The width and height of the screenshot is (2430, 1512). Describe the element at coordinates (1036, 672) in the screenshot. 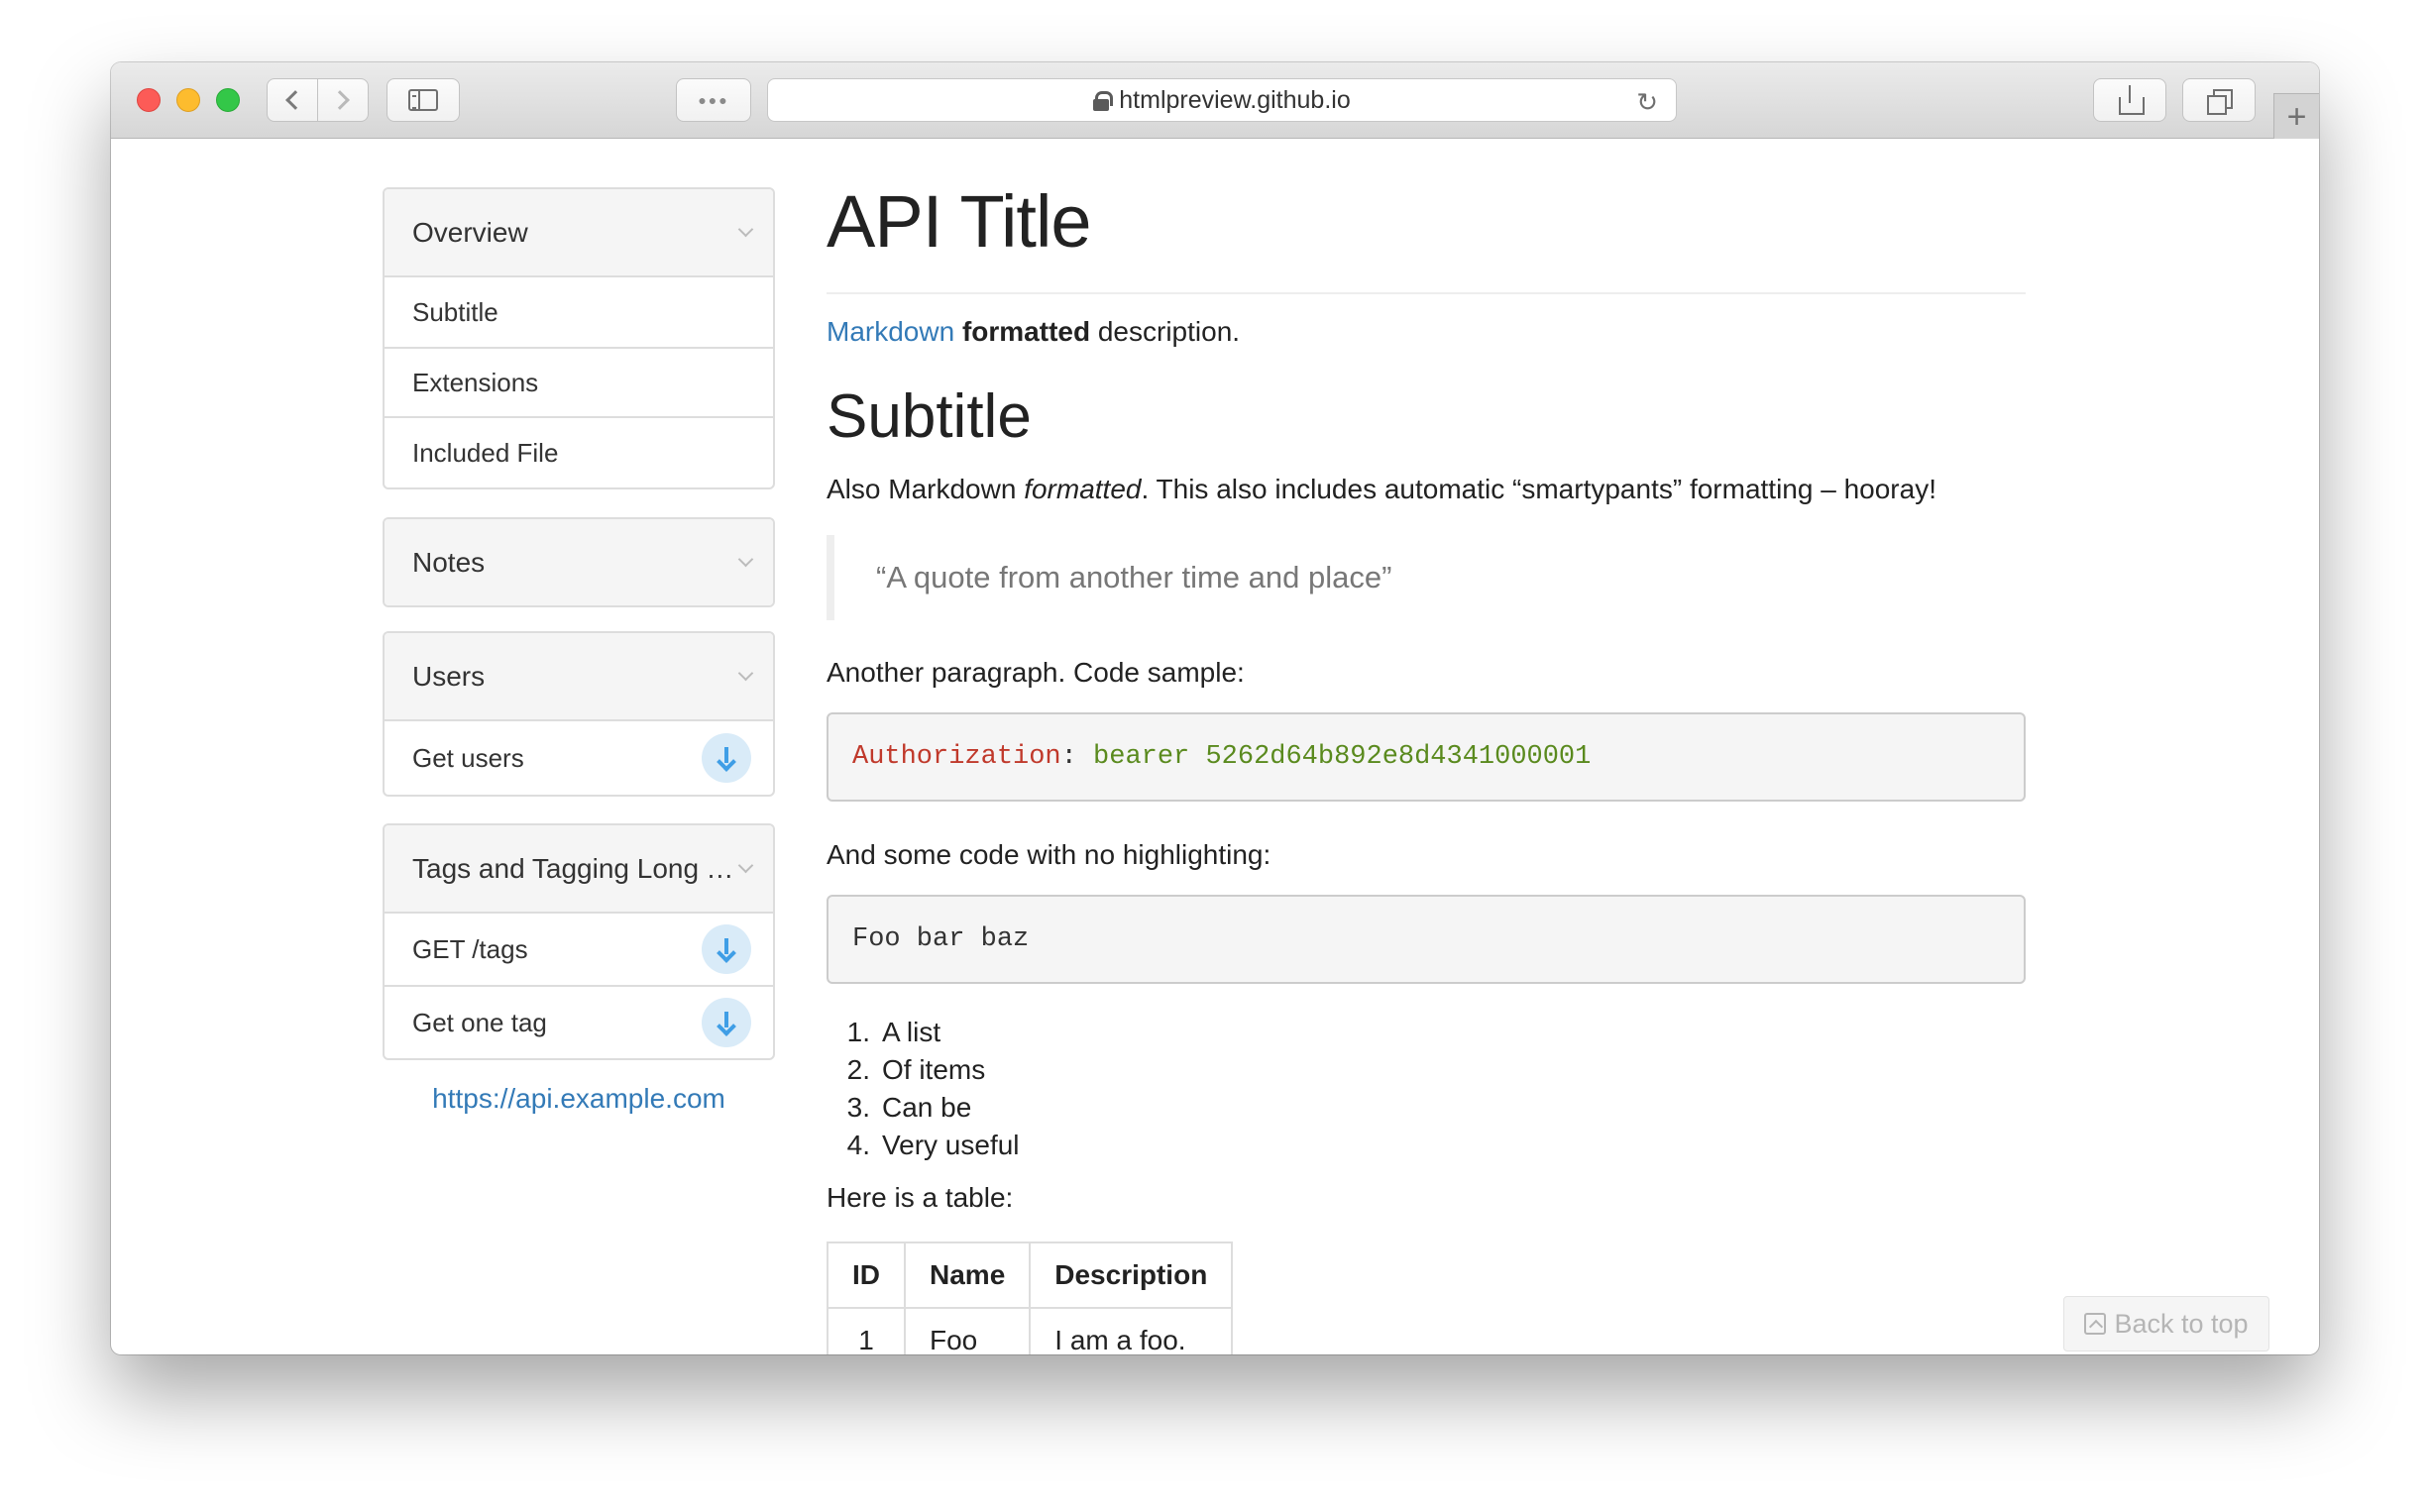

I see `paragraph-code-sample: Another paragraph. Code sample:` at that location.